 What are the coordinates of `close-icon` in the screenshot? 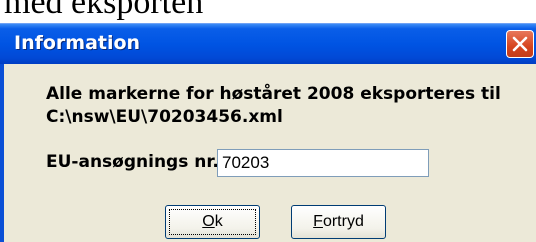 It's located at (520, 44).